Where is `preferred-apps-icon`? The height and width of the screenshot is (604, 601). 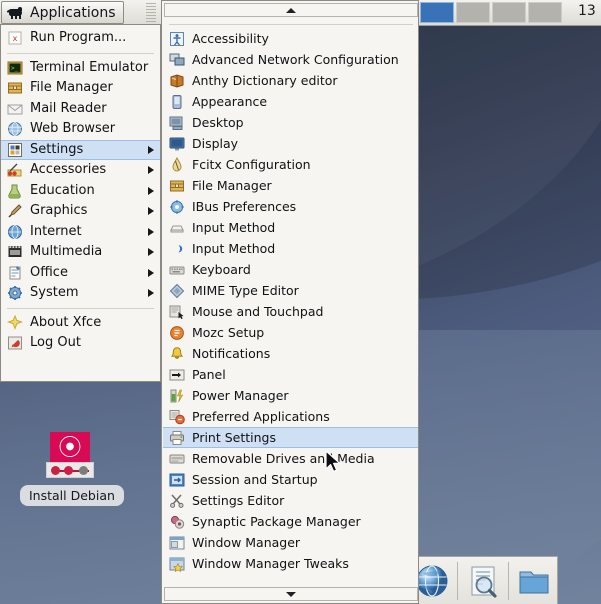 preferred-apps-icon is located at coordinates (177, 417).